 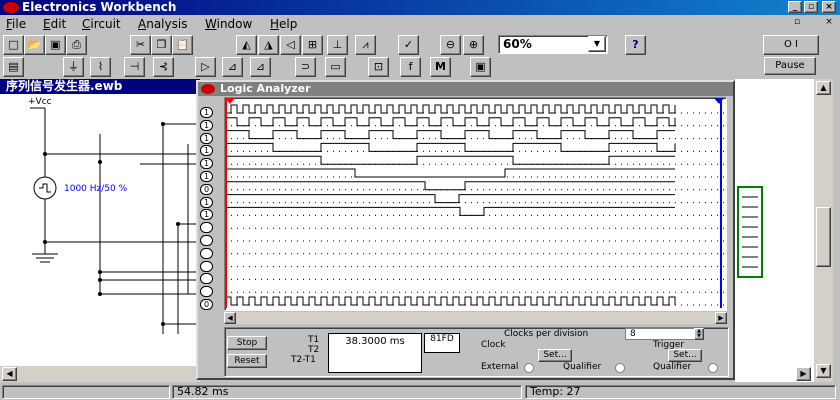 I want to click on instruments-icon: ▣, so click(x=480, y=67).